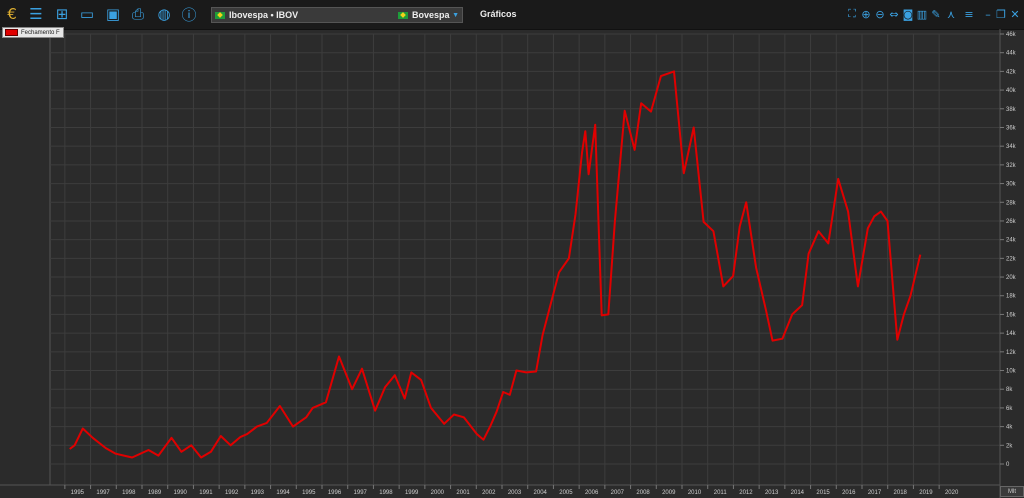 The image size is (1024, 498). I want to click on y-tick-label: 16k, so click(1011, 315).